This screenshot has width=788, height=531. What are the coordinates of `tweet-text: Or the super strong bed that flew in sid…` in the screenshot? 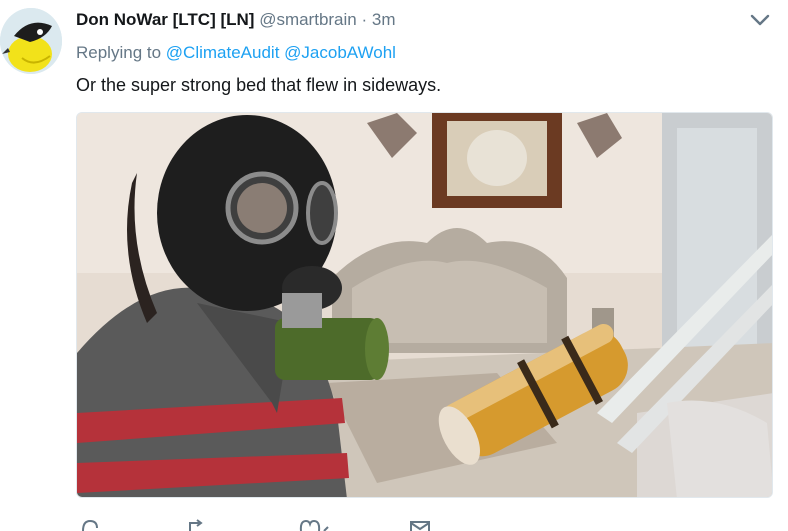 It's located at (259, 85).